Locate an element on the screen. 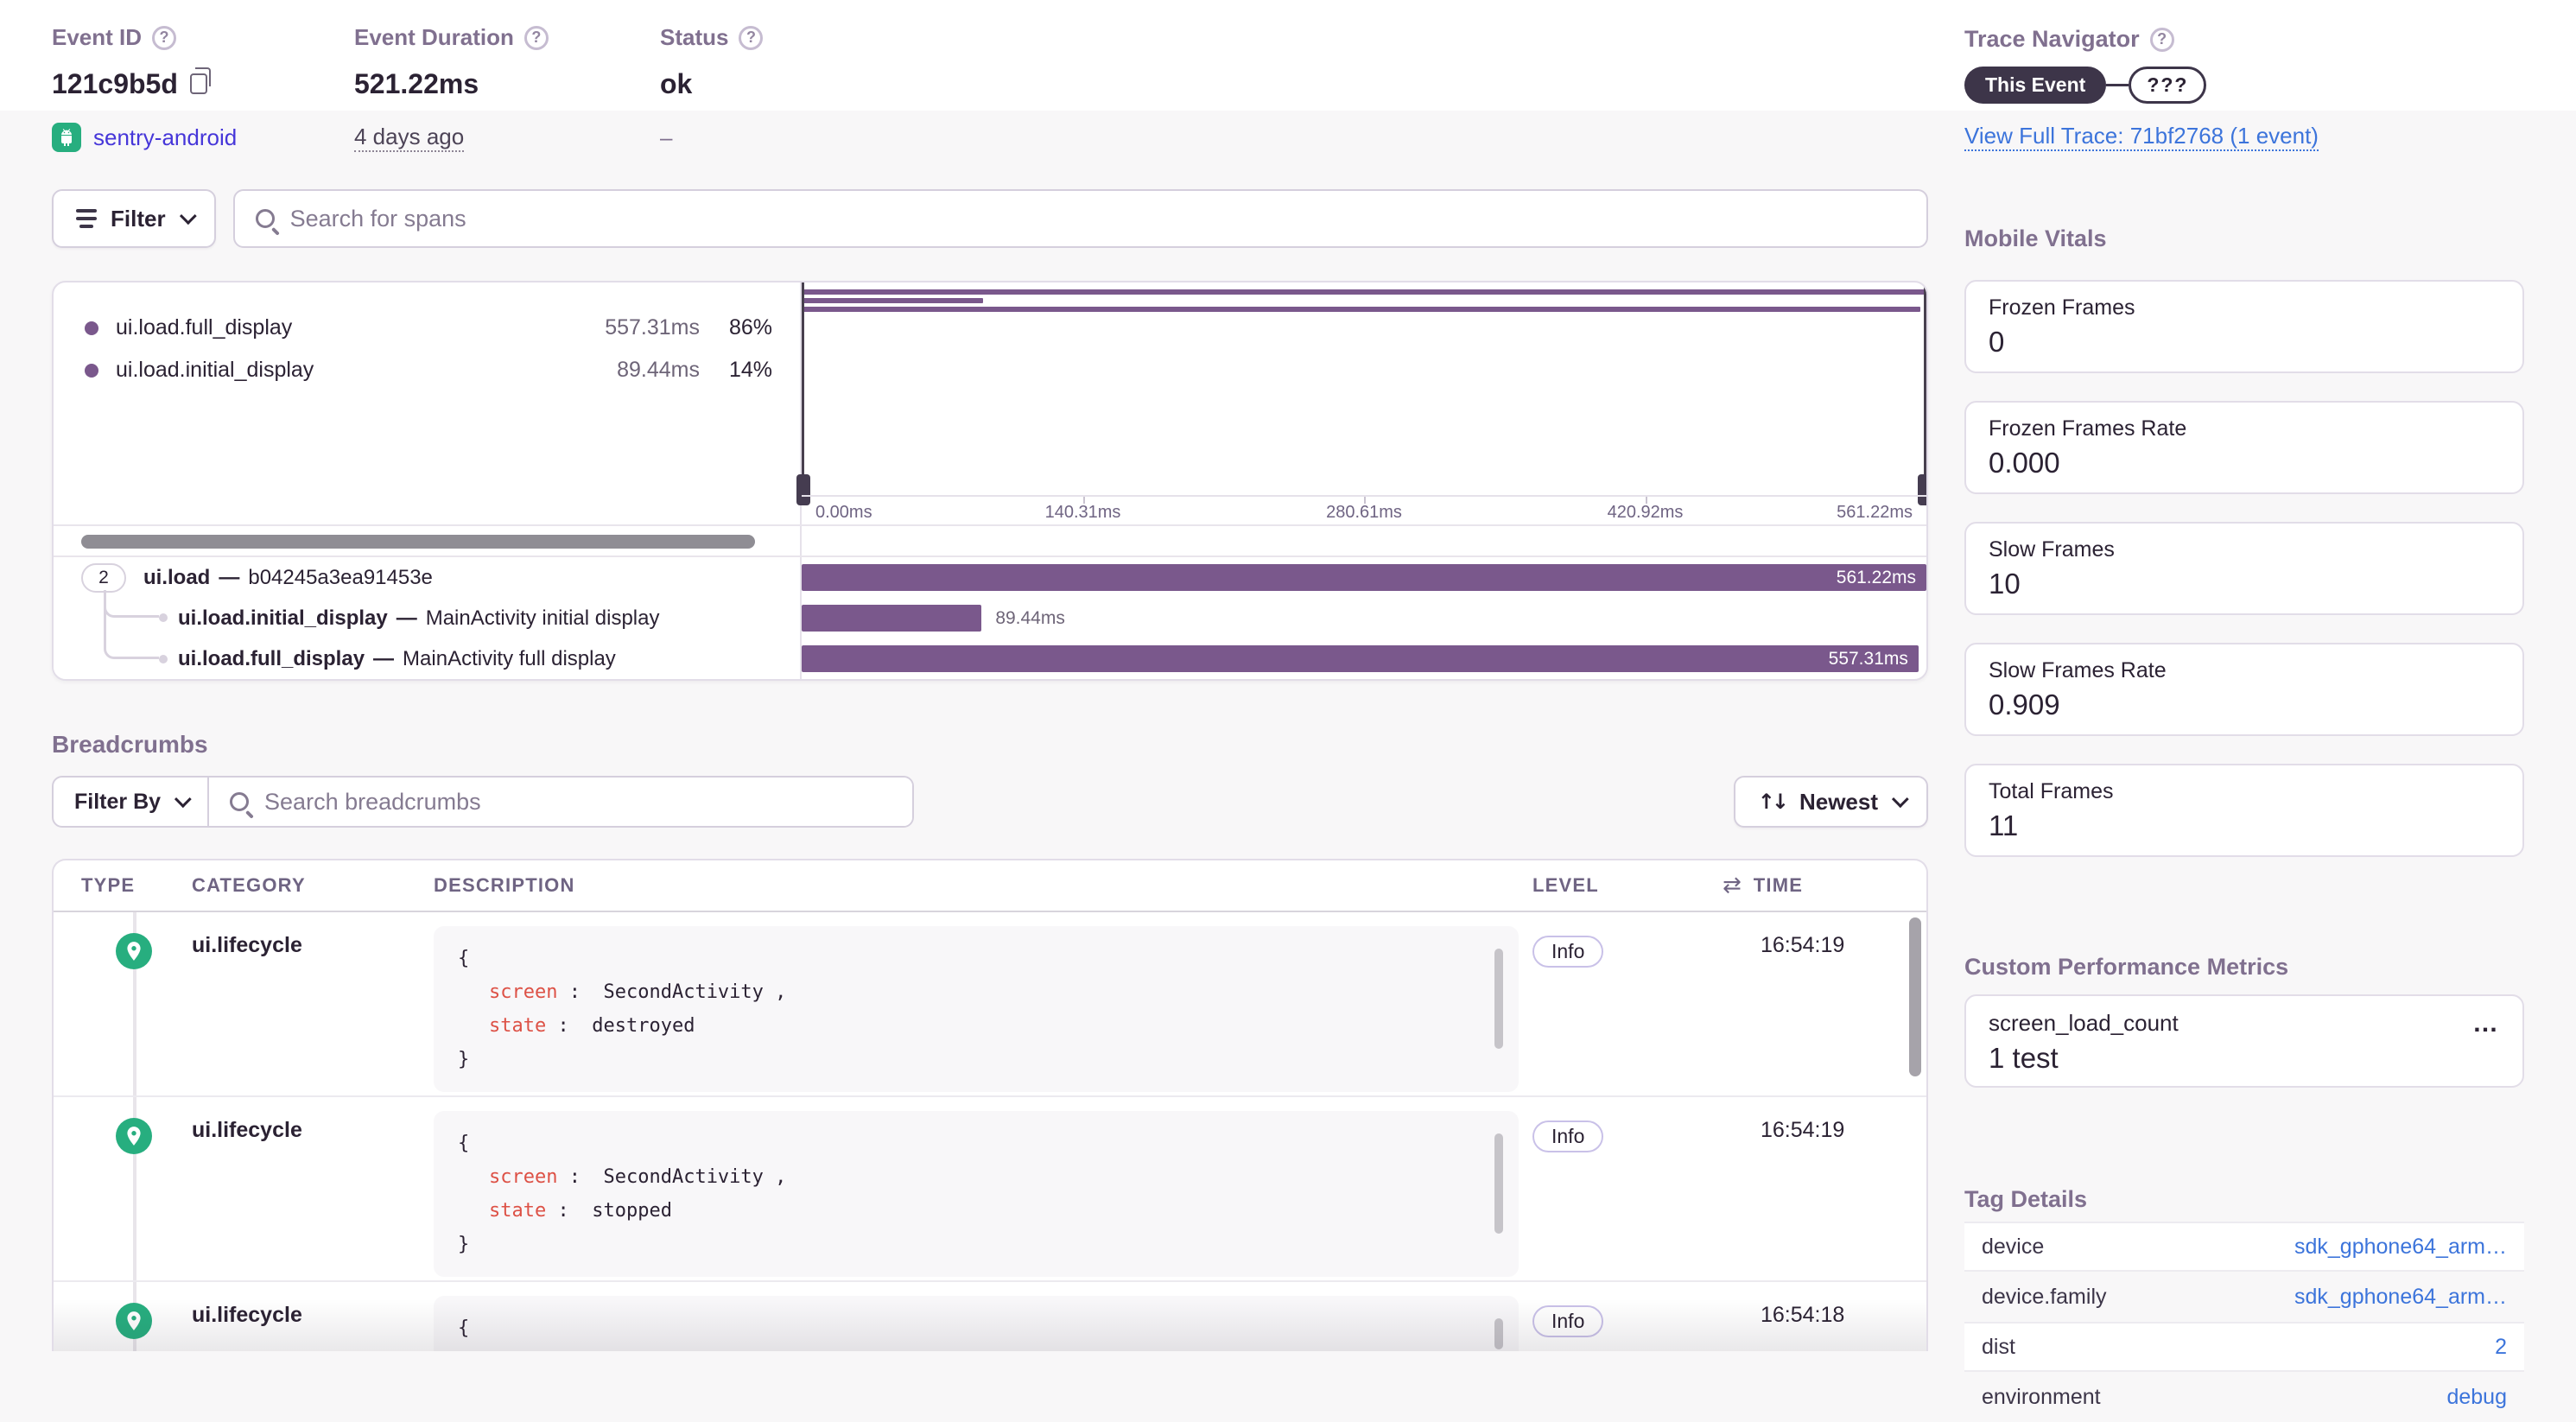  this-event-pill: This Event is located at coordinates (2035, 85).